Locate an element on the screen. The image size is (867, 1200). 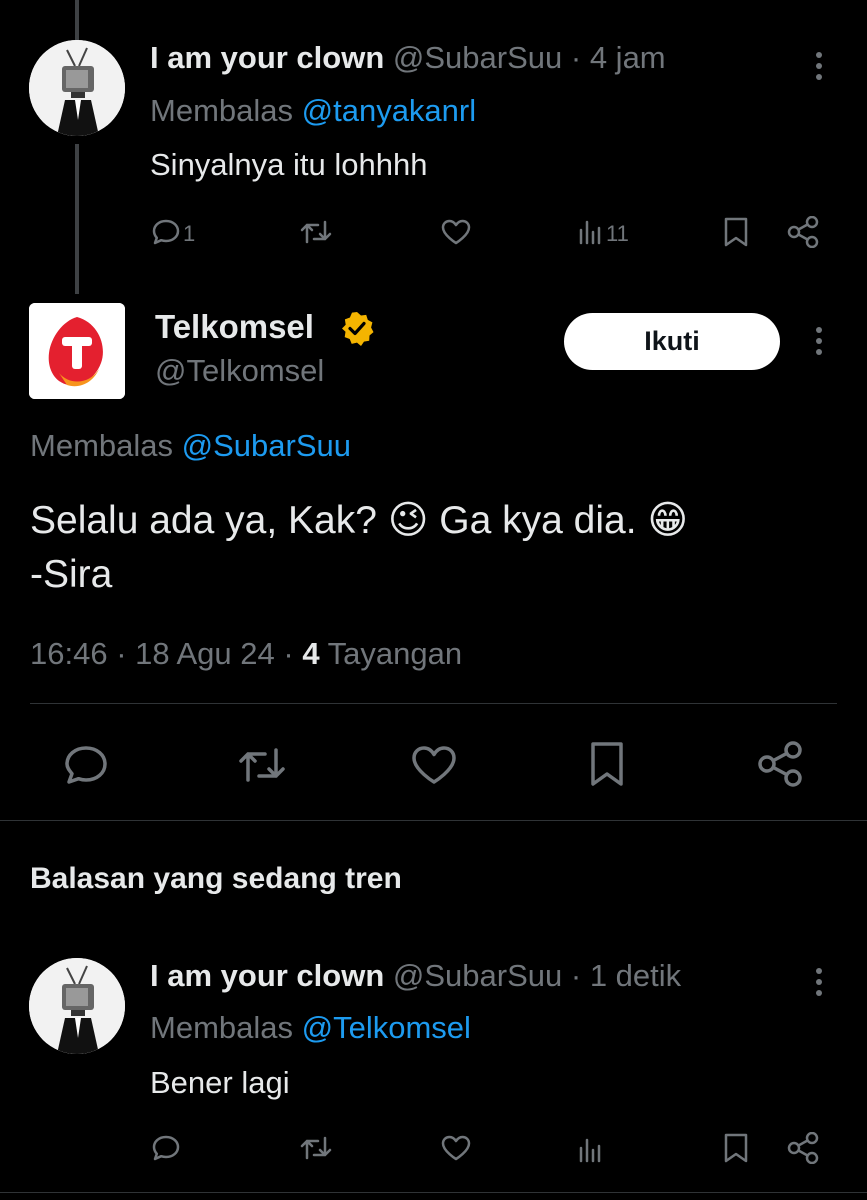
views-count: 4 is located at coordinates (311, 653).